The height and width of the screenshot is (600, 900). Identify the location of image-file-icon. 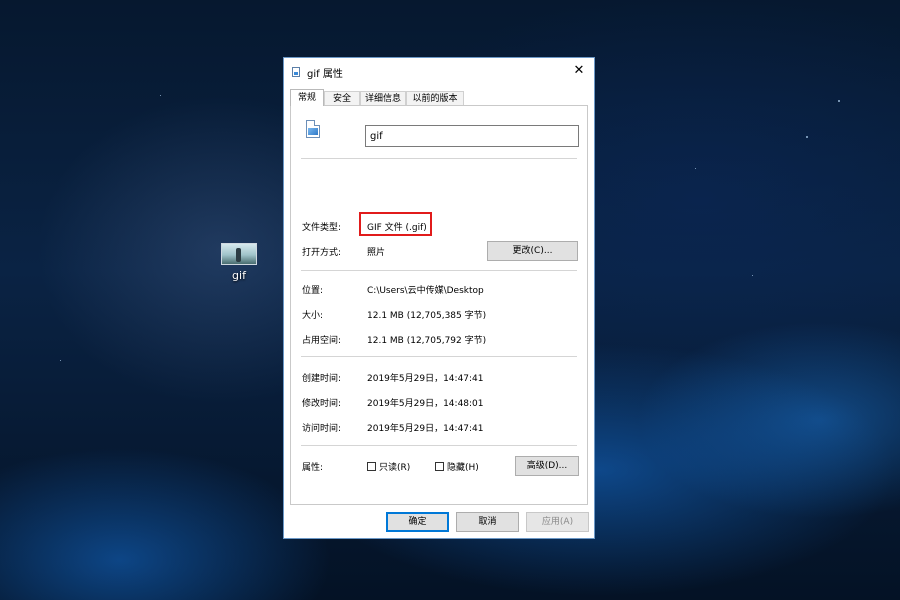
(313, 129).